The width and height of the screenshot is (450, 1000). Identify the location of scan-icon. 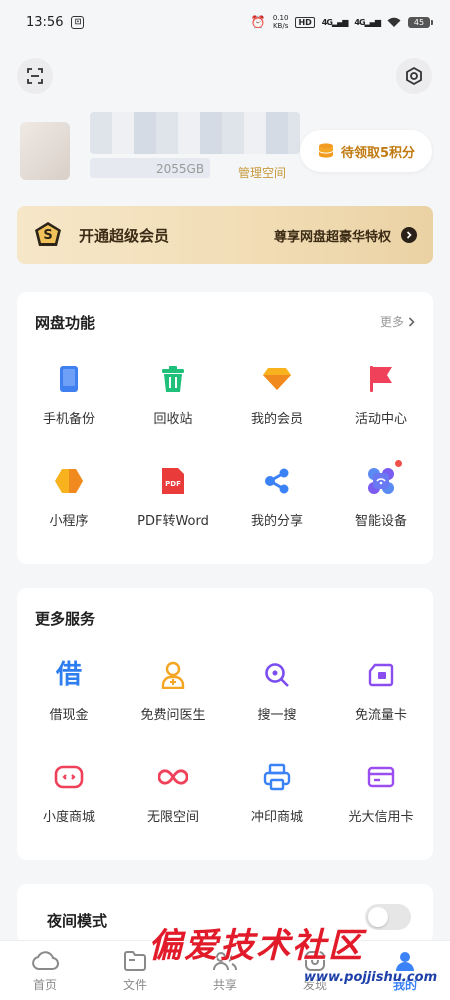
(35, 76).